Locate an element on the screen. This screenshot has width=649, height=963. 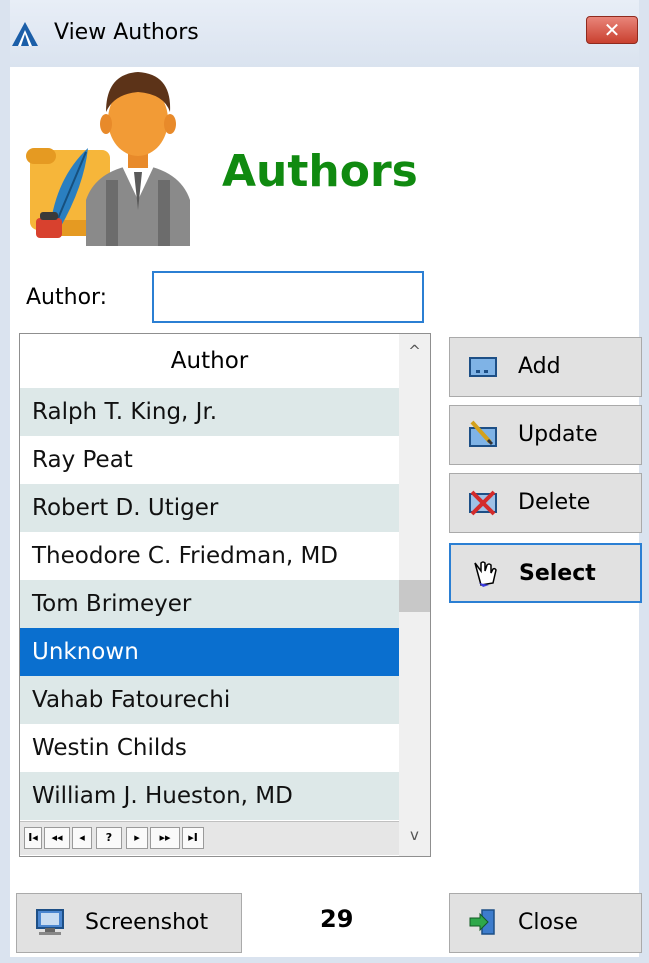
page-title: Authors is located at coordinates (320, 171).